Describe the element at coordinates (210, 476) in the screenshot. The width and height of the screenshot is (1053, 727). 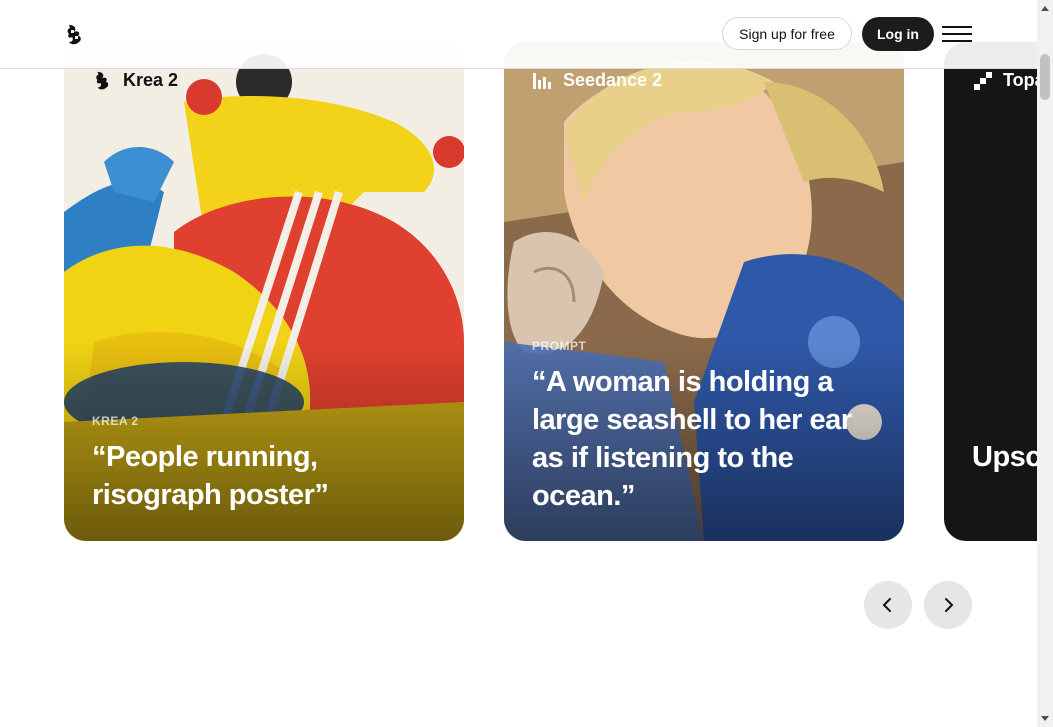
I see `card-caption: “People running, risograph poster”` at that location.